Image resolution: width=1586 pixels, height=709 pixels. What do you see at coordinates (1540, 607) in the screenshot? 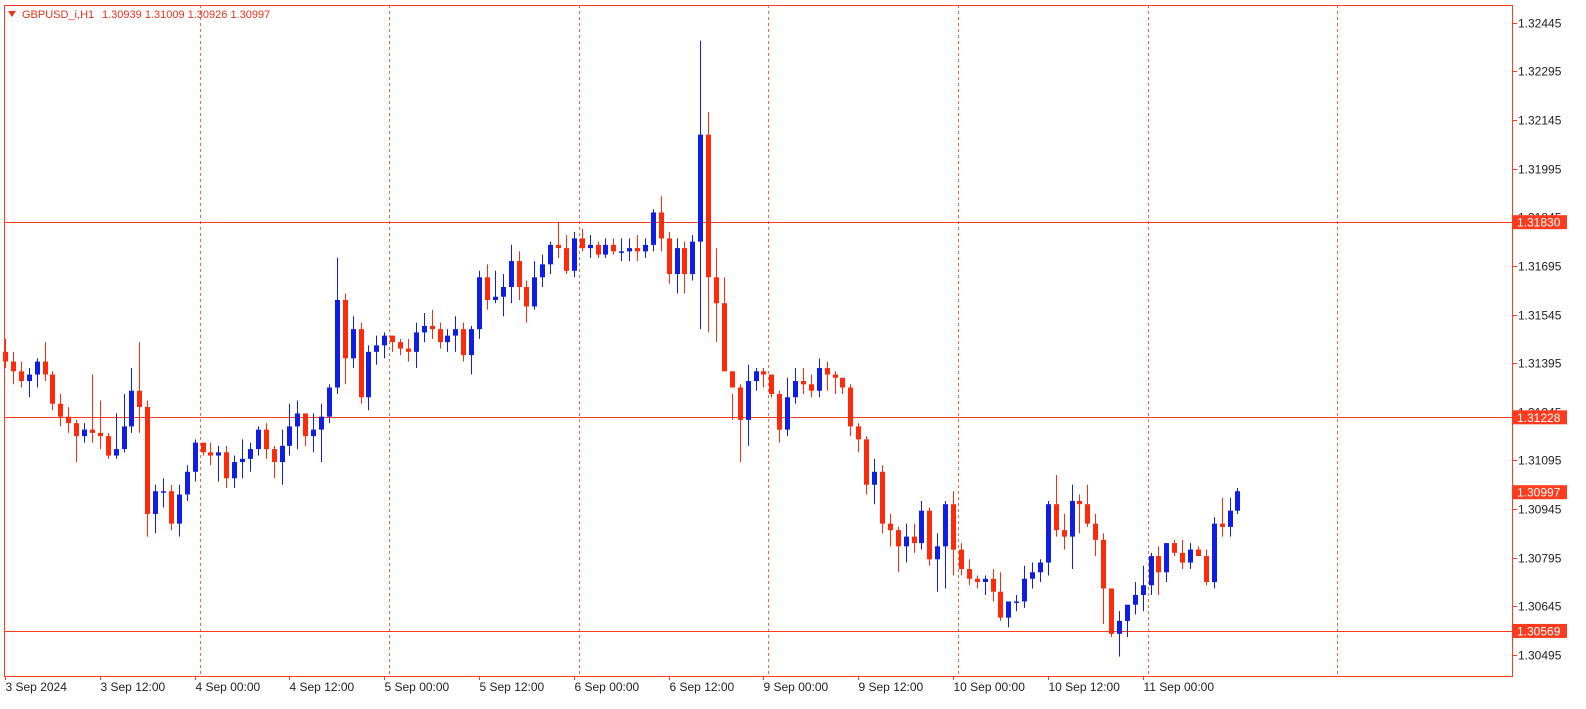
I see `price-tick-label: 1.30645` at bounding box center [1540, 607].